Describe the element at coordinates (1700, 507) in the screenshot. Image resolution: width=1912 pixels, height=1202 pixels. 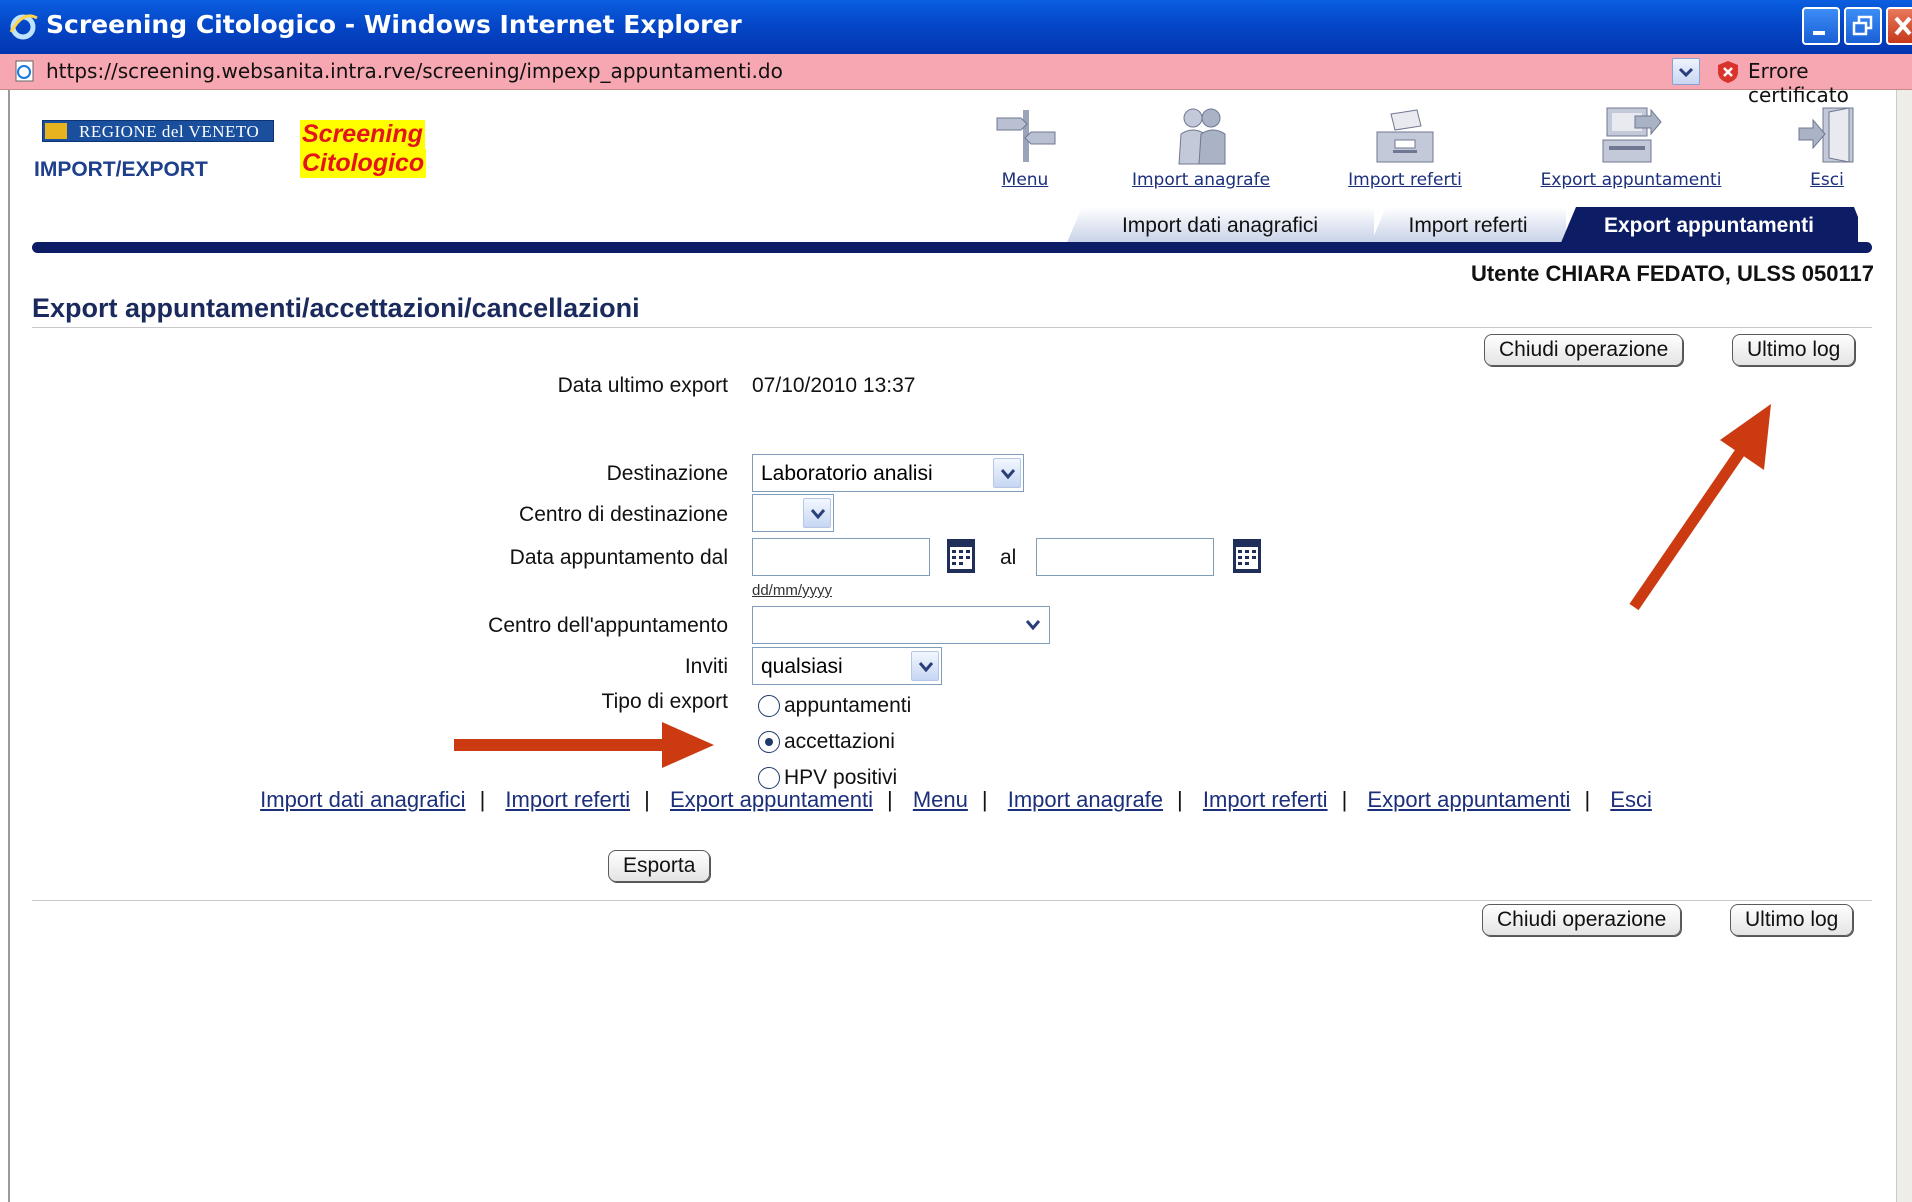
I see `annotation-arrow-up-right` at that location.